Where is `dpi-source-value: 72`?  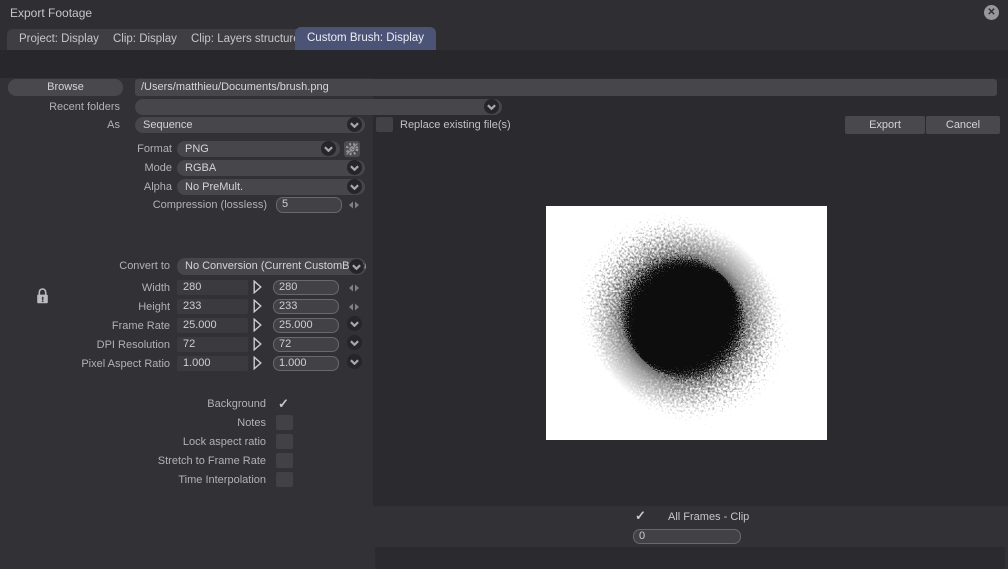 dpi-source-value: 72 is located at coordinates (212, 344).